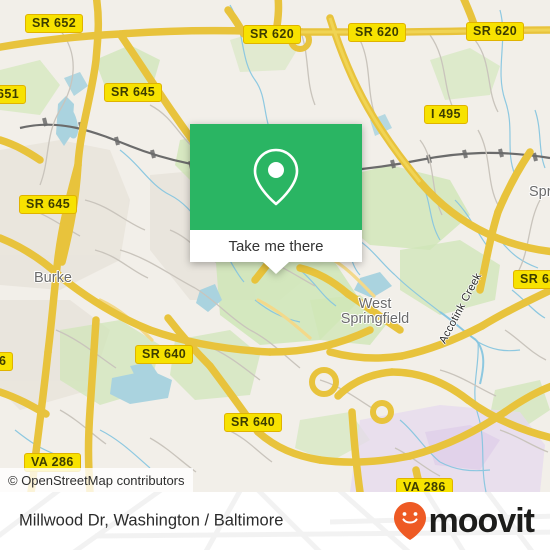 The image size is (550, 550). What do you see at coordinates (54, 23) in the screenshot?
I see `road-shield-sr-652: SR 652` at bounding box center [54, 23].